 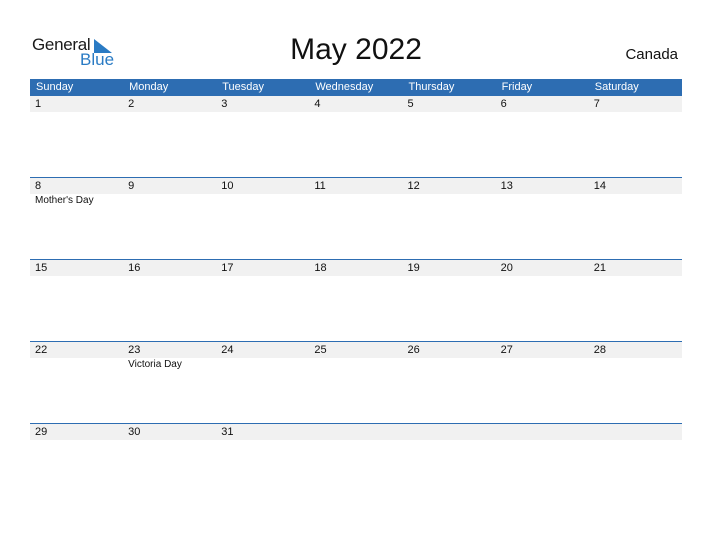 I want to click on day-number: 23, so click(x=134, y=350).